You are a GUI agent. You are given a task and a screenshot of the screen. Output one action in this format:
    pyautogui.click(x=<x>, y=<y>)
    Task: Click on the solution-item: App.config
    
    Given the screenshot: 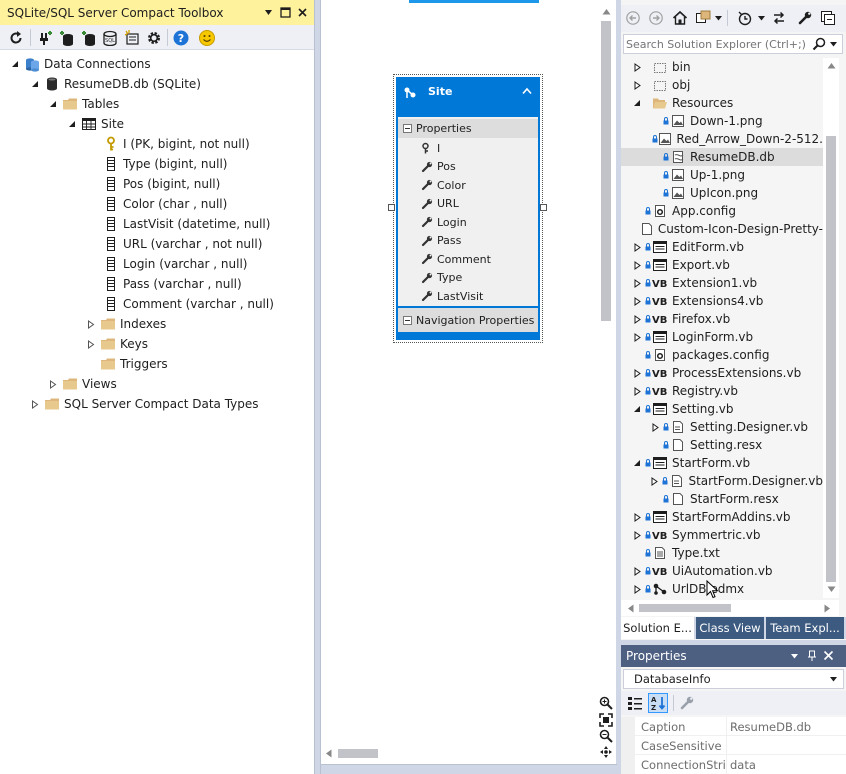 What is the action you would take?
    pyautogui.click(x=722, y=211)
    